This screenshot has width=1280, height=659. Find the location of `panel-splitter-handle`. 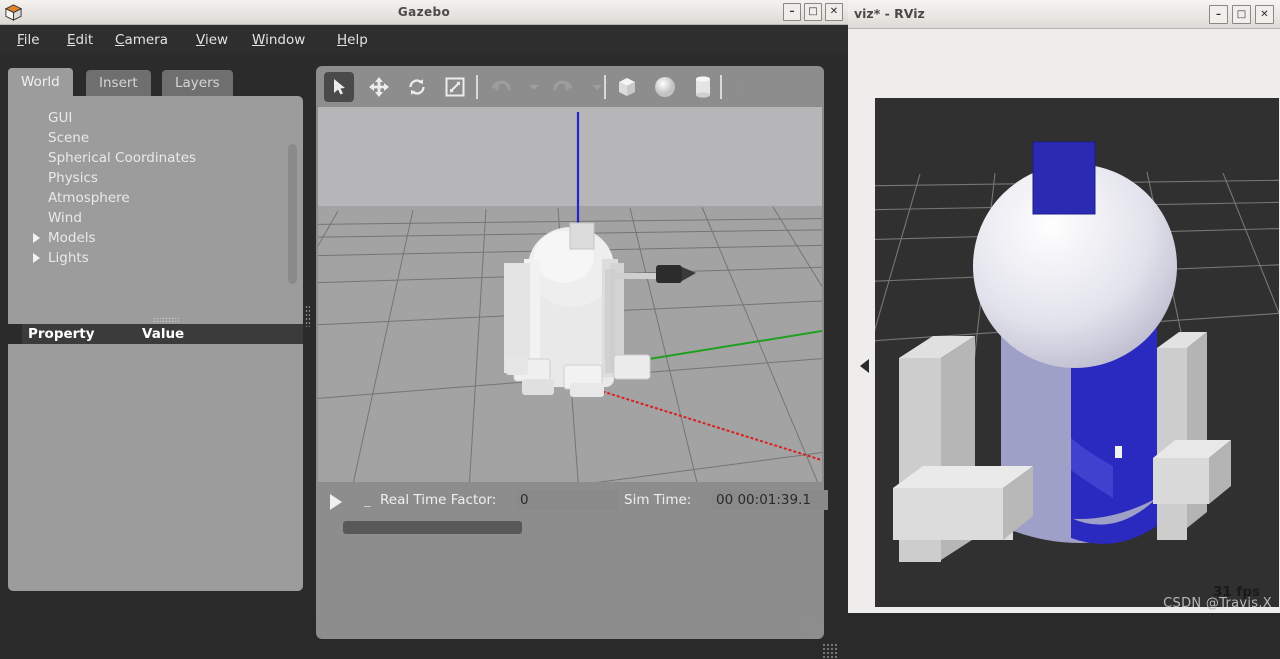

panel-splitter-handle is located at coordinates (166, 319).